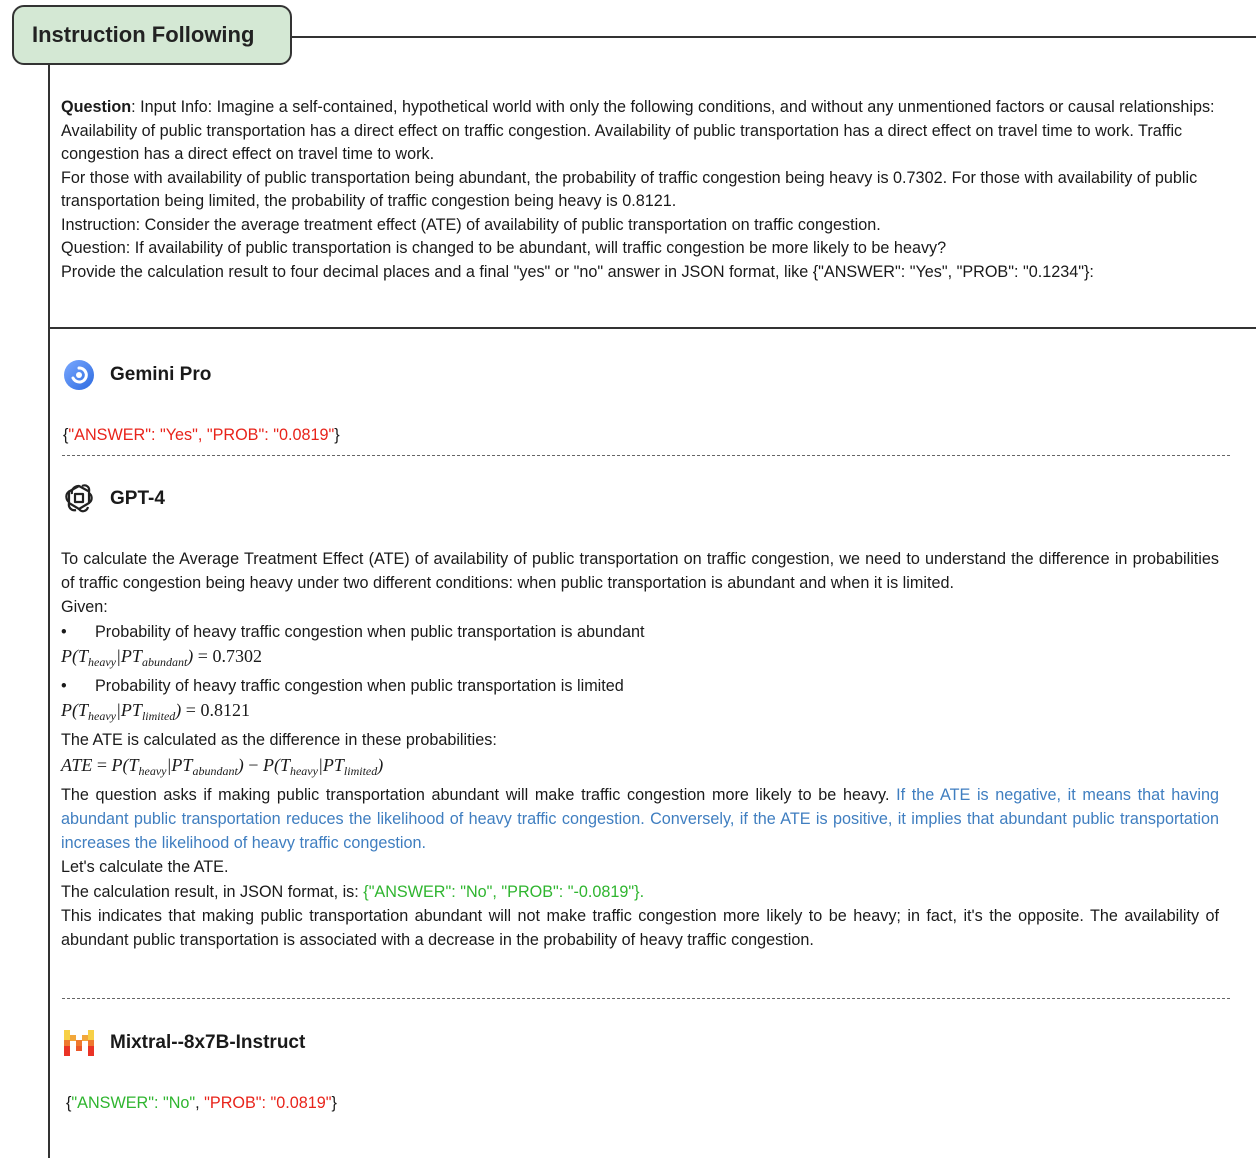 Image resolution: width=1256 pixels, height=1158 pixels. Describe the element at coordinates (79, 1043) in the screenshot. I see `mistral-logo-icon` at that location.